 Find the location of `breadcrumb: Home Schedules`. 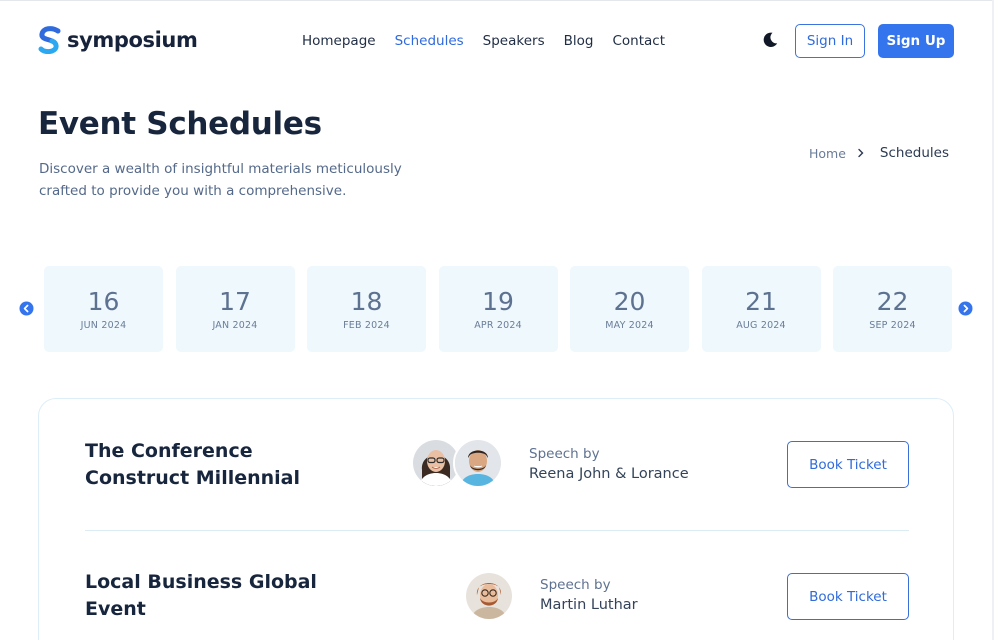

breadcrumb: Home Schedules is located at coordinates (879, 153).